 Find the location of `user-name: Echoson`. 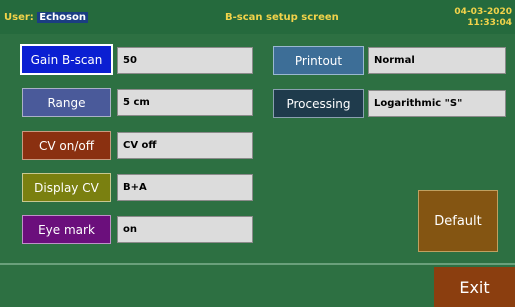

user-name: Echoson is located at coordinates (62, 17).